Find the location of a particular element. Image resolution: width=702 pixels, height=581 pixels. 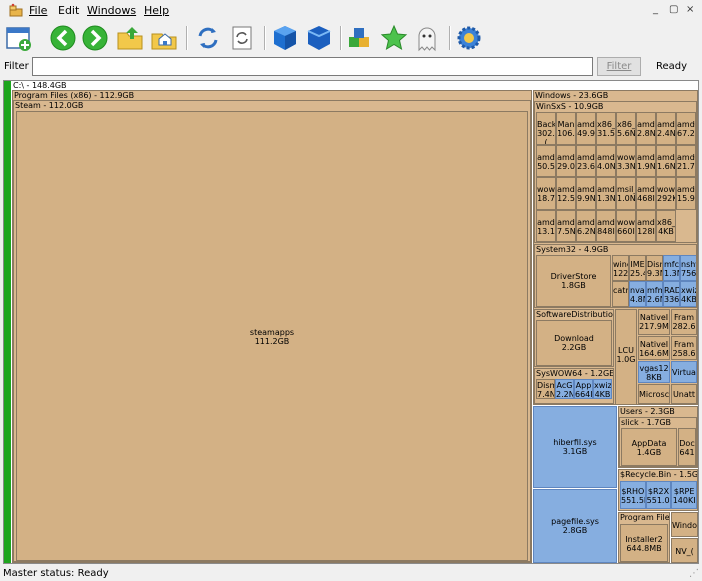

treemap-cell: amd€15.9I is located at coordinates (686, 193).